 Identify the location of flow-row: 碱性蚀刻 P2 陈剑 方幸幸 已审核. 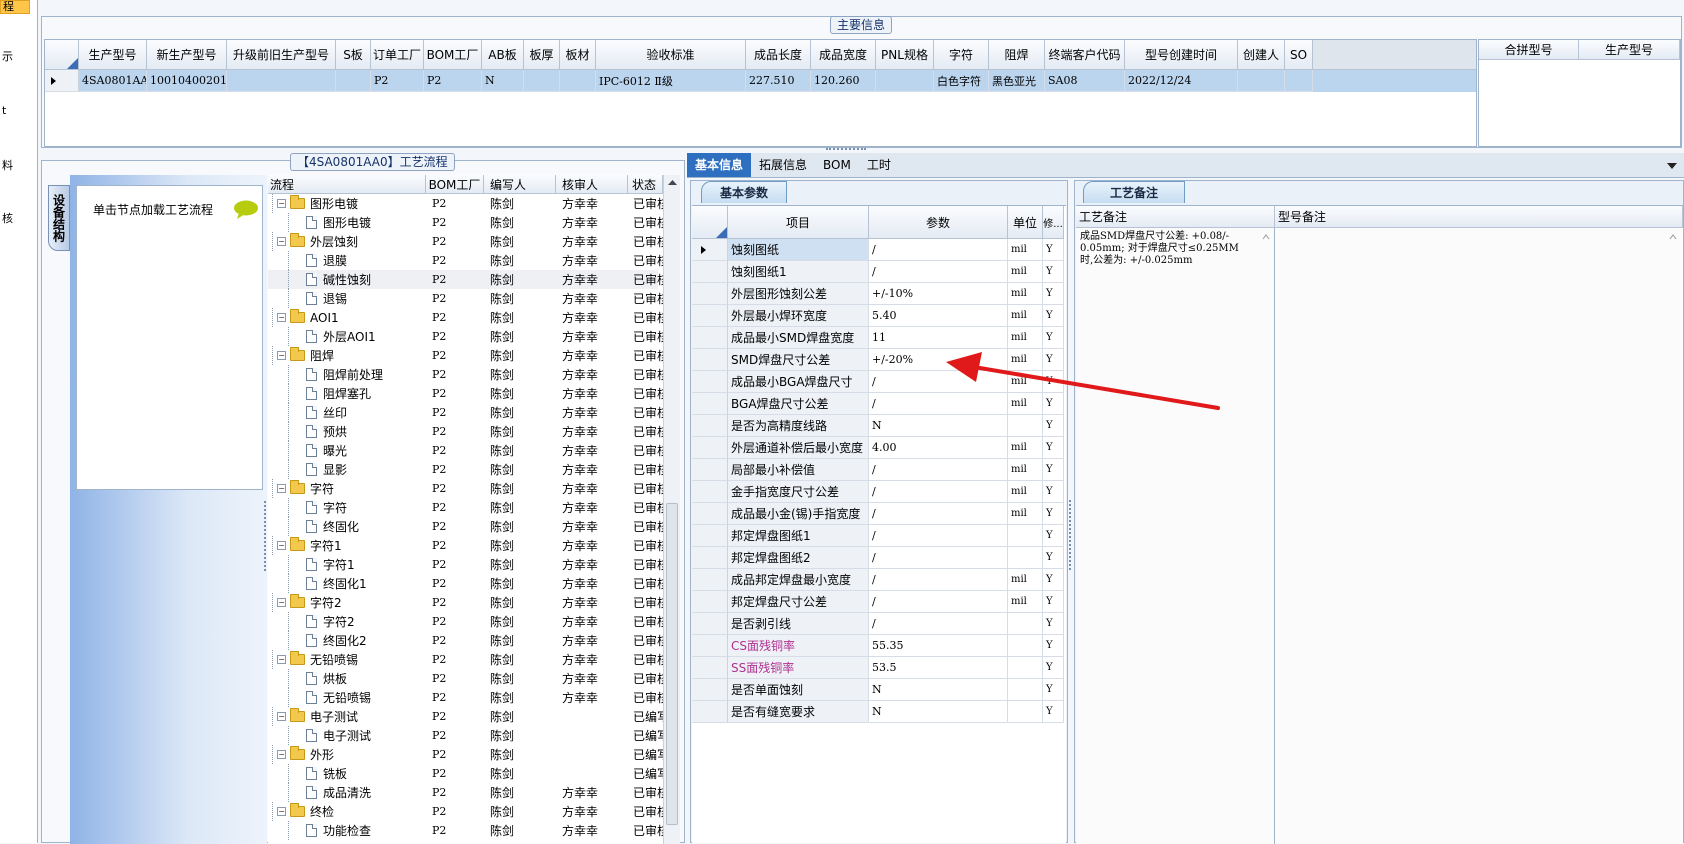
(465, 279).